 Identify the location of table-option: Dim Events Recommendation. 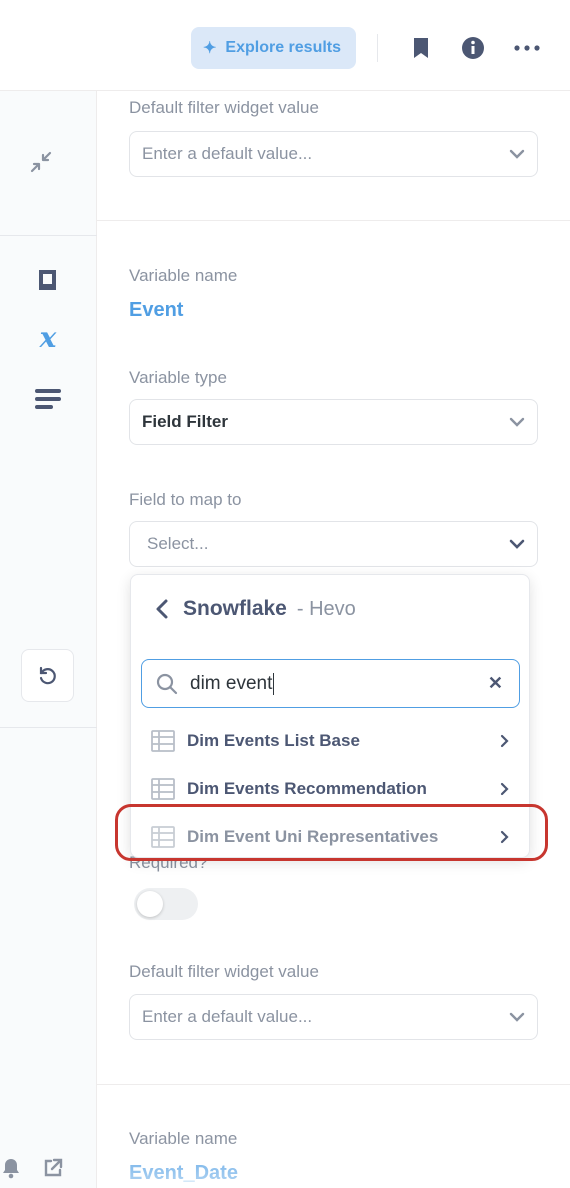
(330, 789).